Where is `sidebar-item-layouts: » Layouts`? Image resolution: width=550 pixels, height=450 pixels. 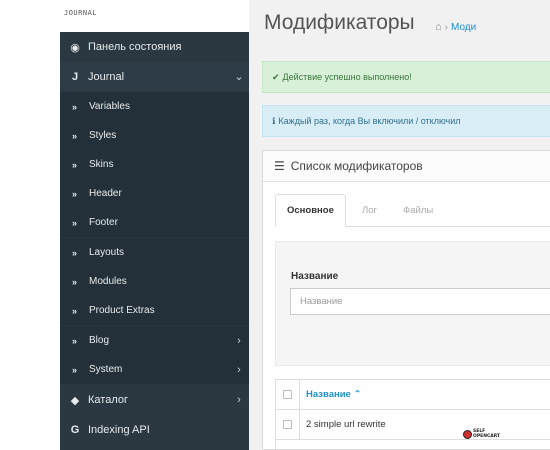
sidebar-item-layouts: » Layouts is located at coordinates (154, 252).